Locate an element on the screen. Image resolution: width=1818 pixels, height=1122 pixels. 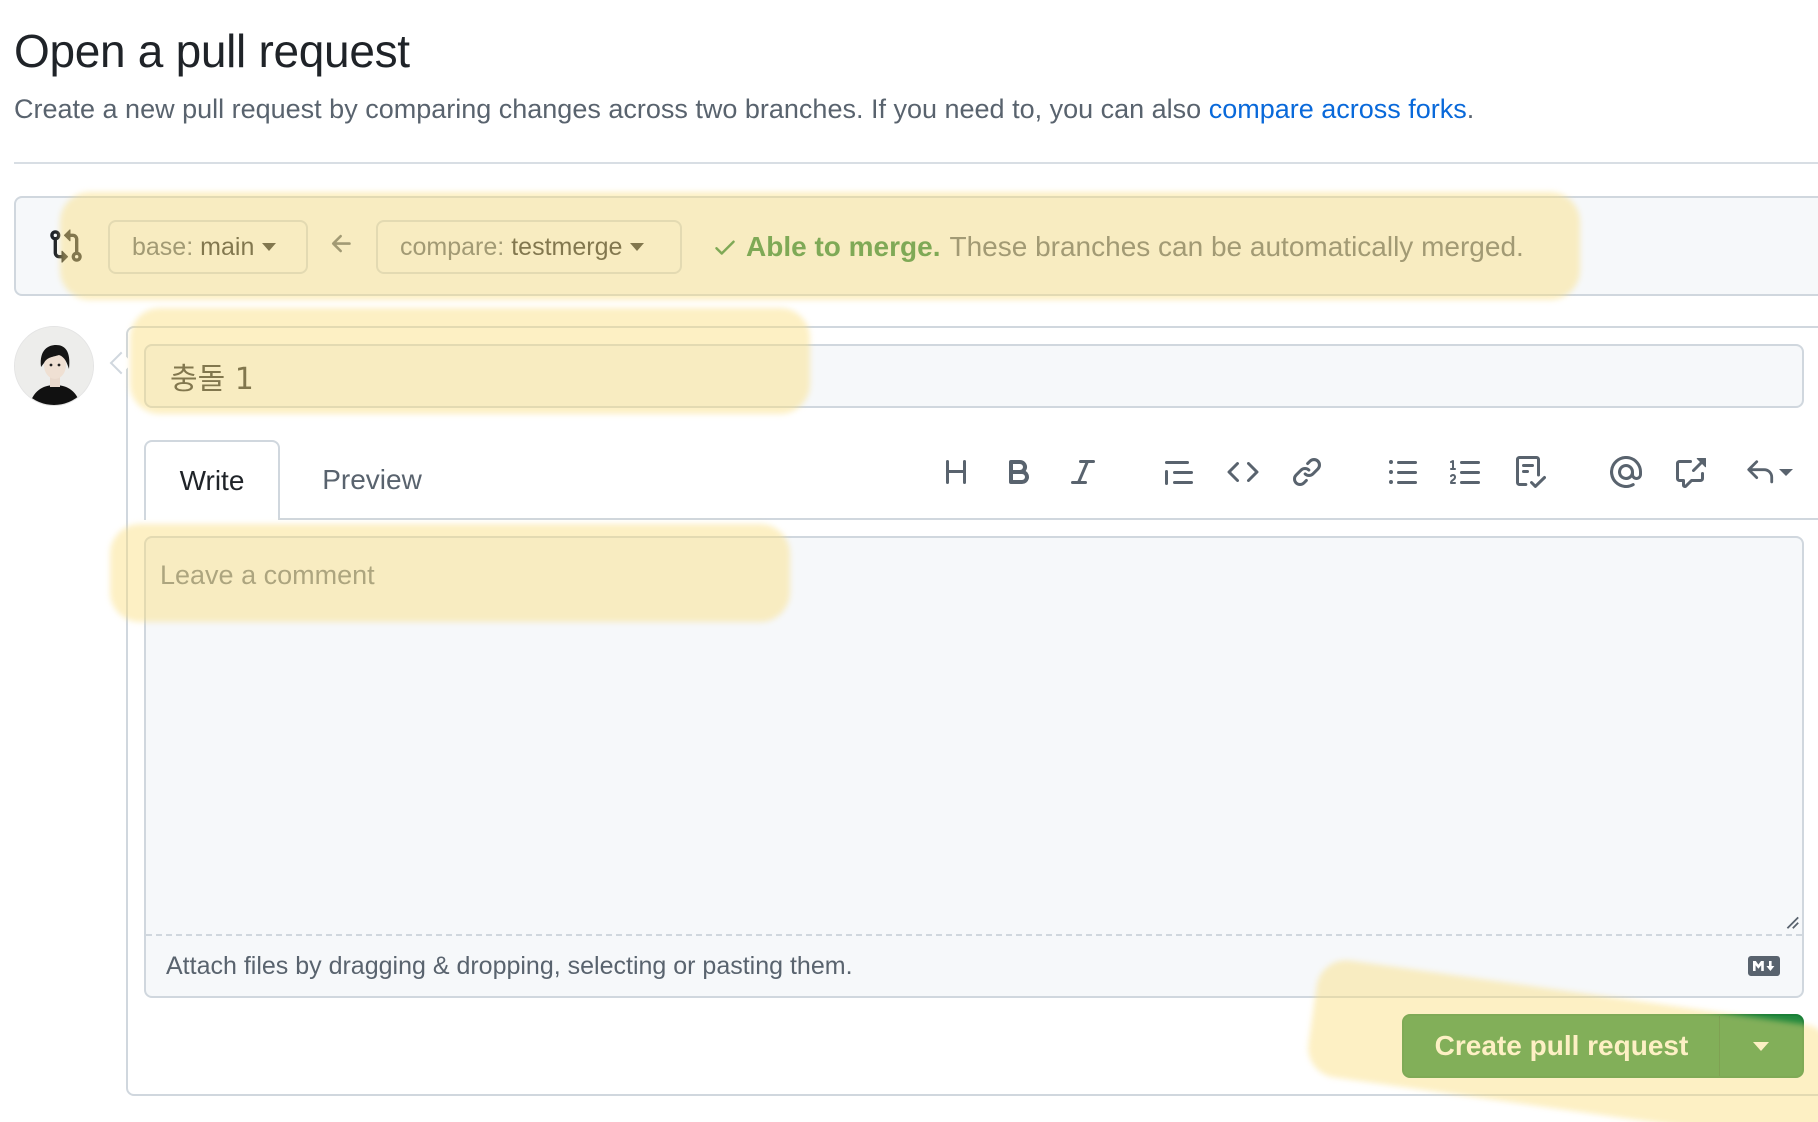
heading-icon is located at coordinates (956, 472).